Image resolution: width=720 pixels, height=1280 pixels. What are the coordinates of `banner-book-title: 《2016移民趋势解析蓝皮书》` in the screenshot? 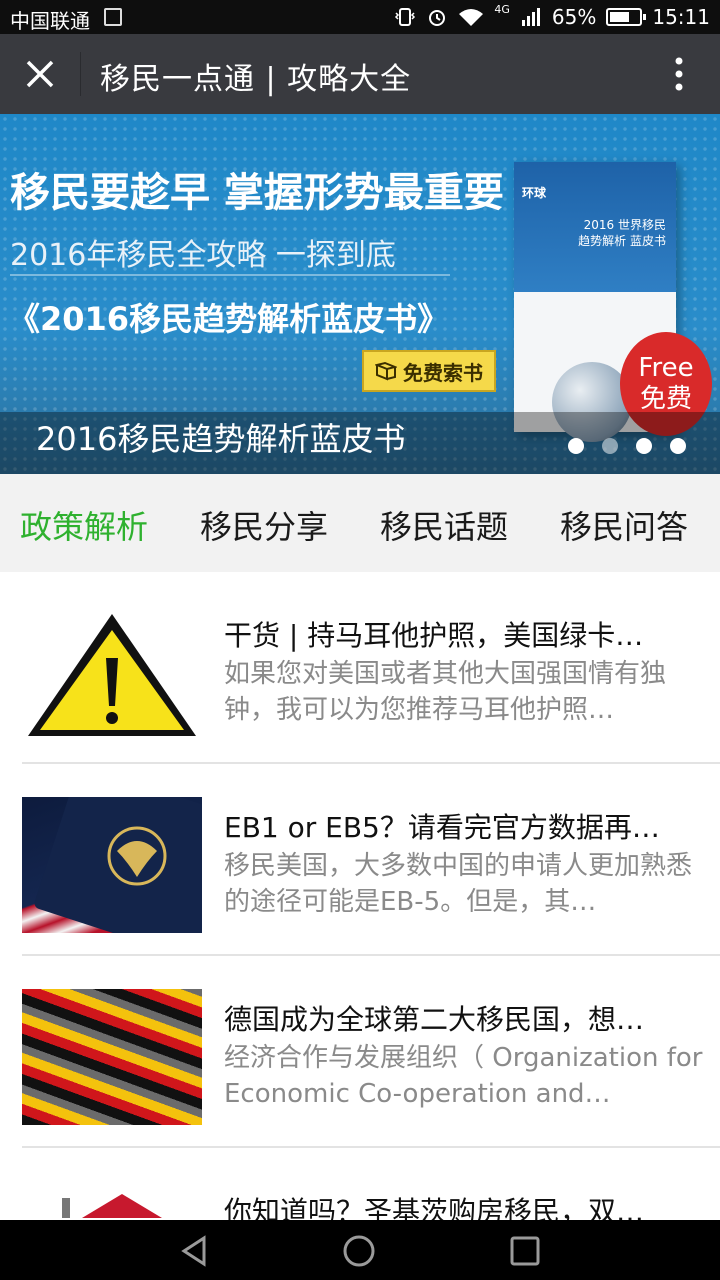 It's located at (229, 319).